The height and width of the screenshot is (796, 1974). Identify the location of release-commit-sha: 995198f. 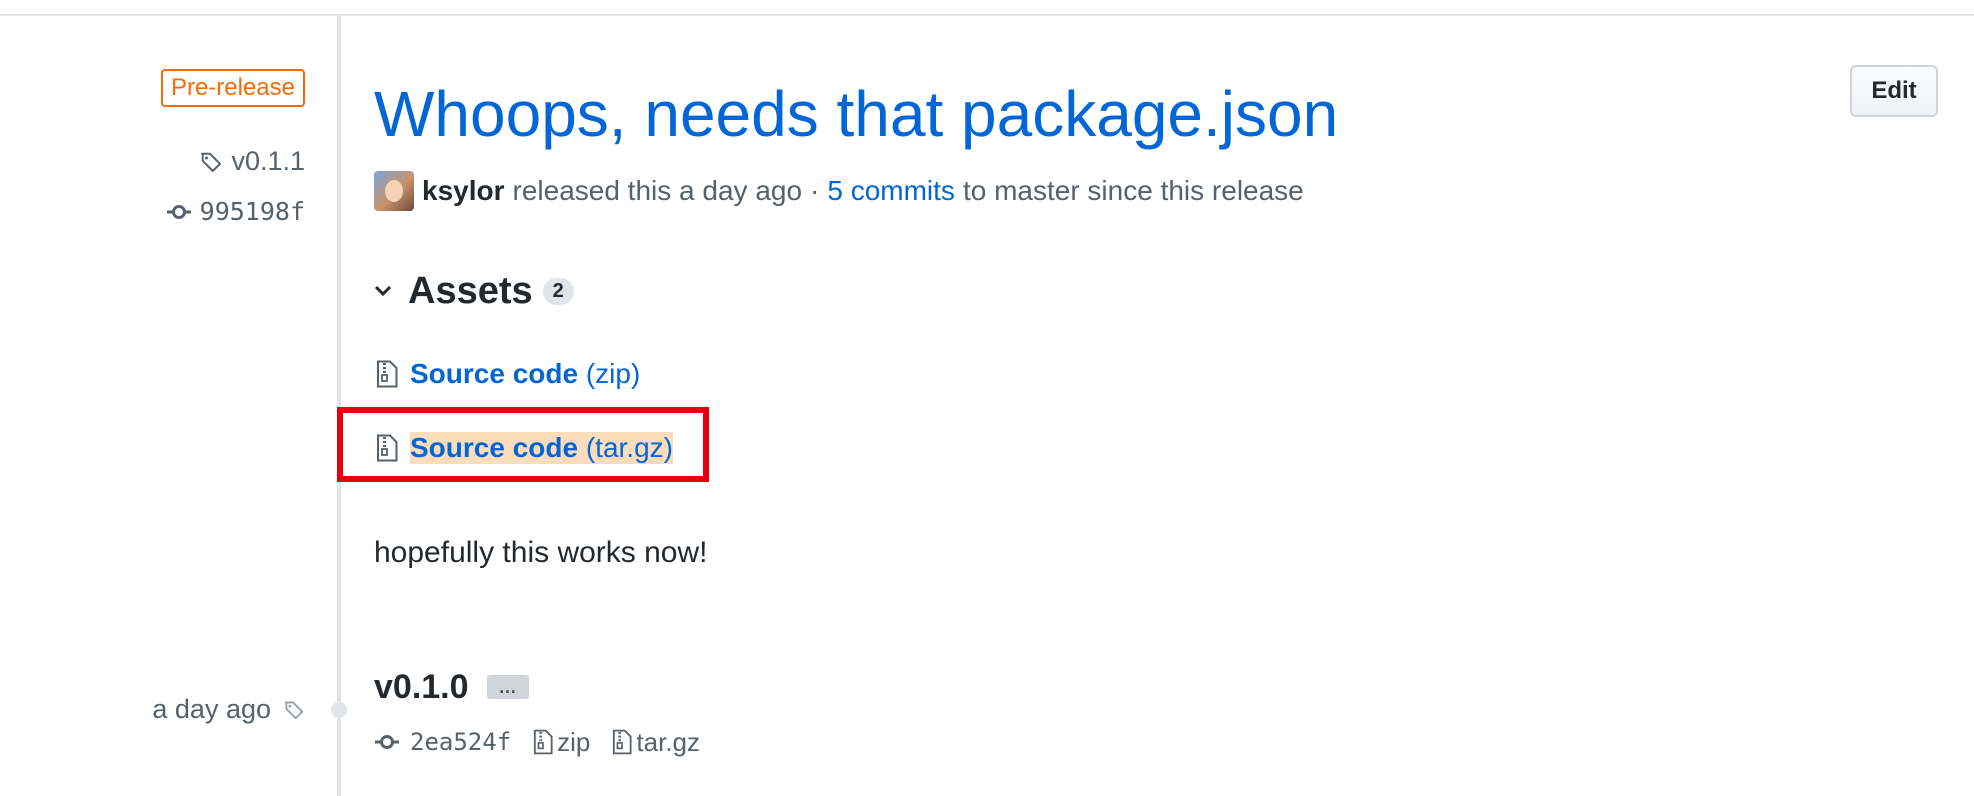
(252, 211).